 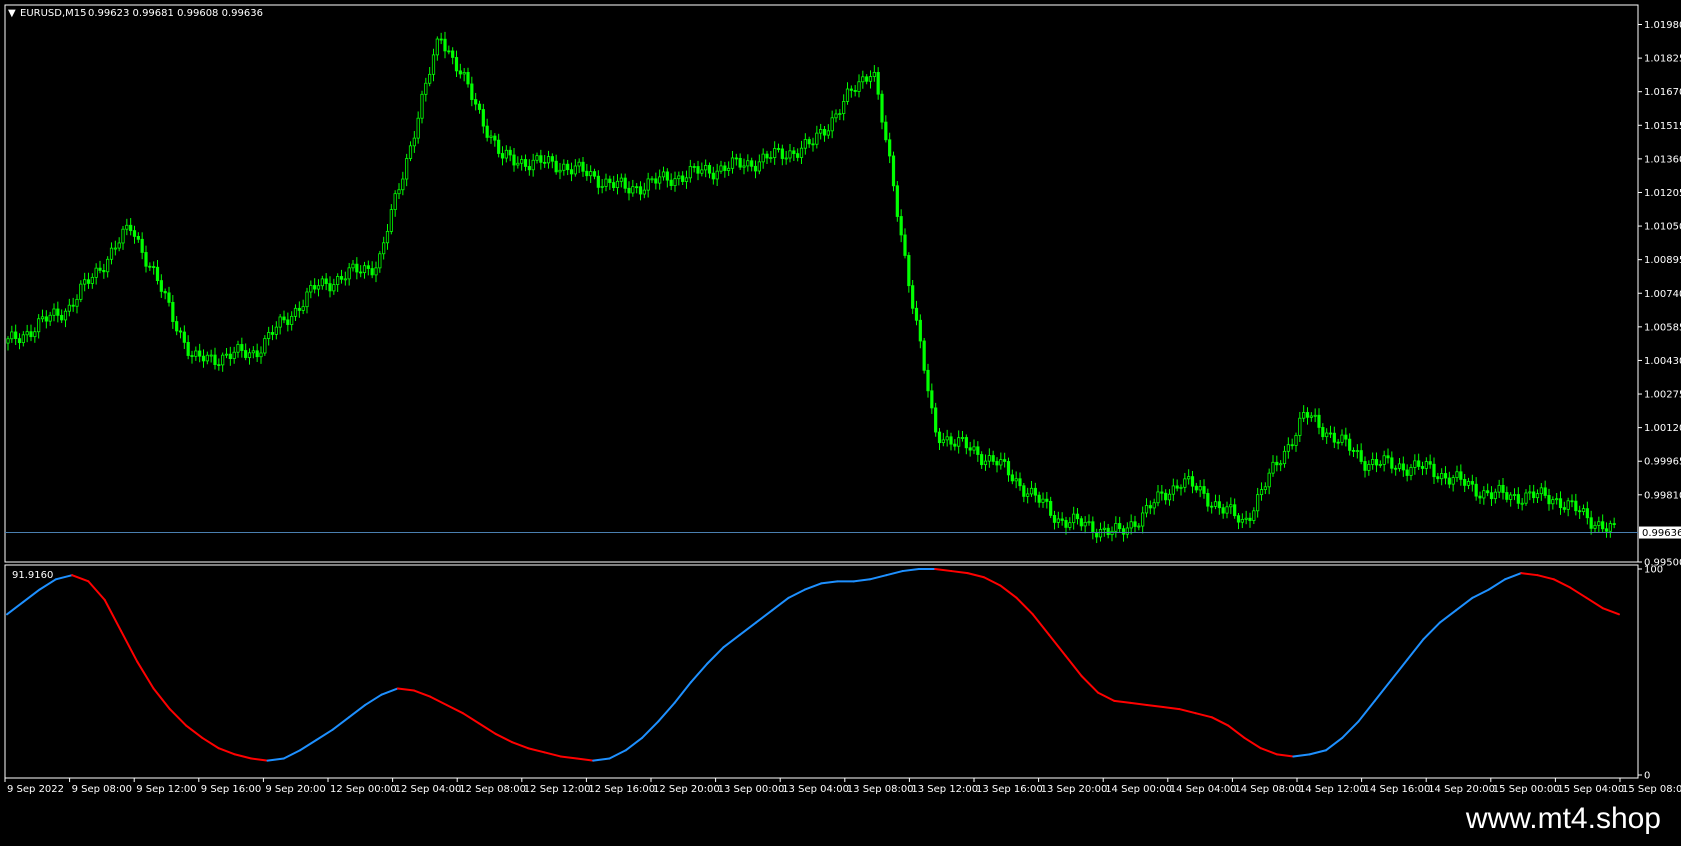 I want to click on price-tick-label: 1.00895, so click(x=1662, y=260).